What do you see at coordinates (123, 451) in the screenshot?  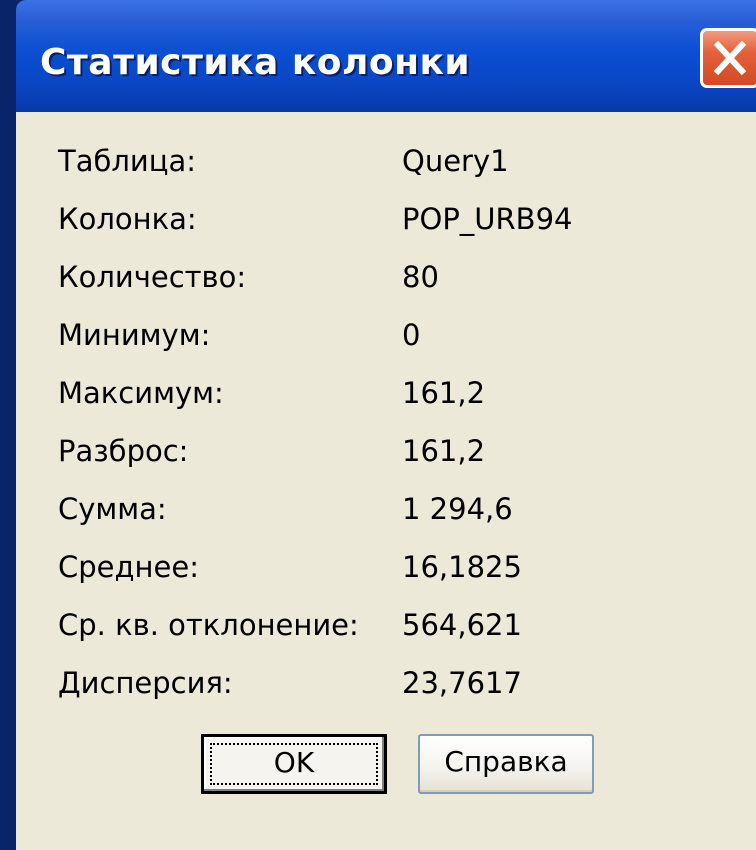 I see `stat-label: Разброс:` at bounding box center [123, 451].